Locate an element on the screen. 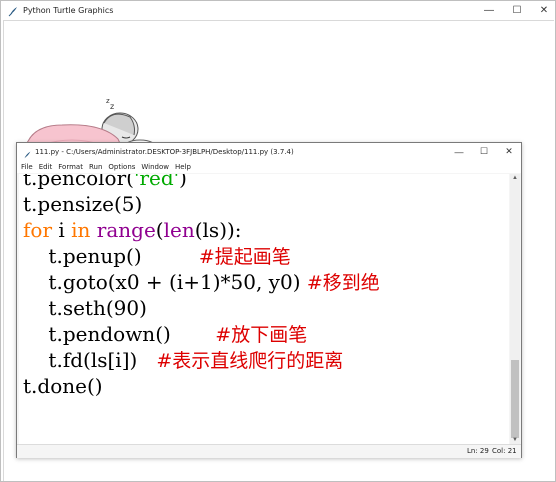 This screenshot has height=482, width=556. status-bar: Ln: 29 Col: 21 is located at coordinates (269, 451).